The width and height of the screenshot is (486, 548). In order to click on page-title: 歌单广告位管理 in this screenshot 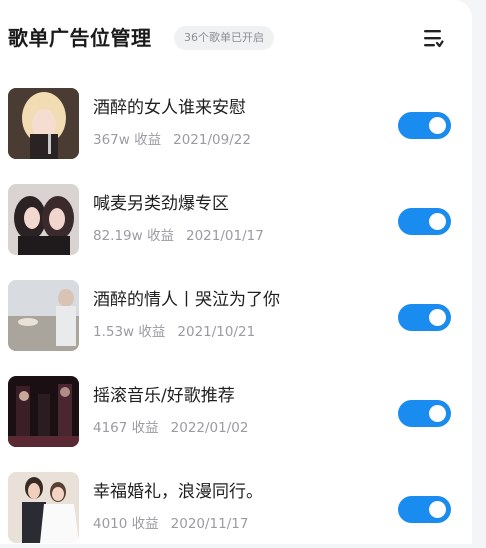, I will do `click(80, 38)`.